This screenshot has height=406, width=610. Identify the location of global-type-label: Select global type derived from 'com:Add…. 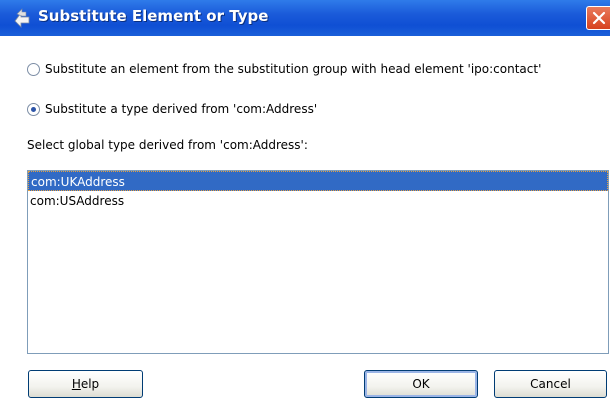
(167, 145).